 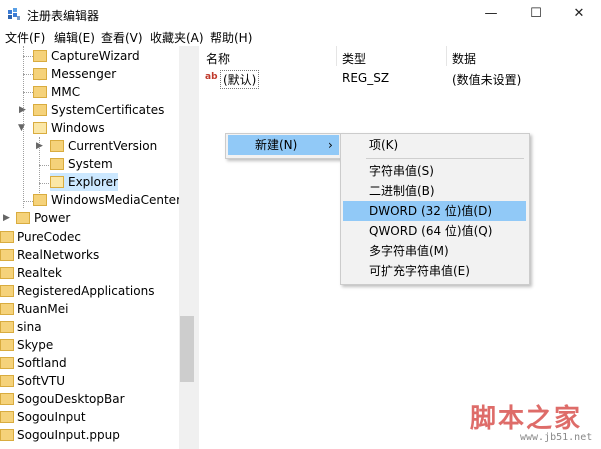 What do you see at coordinates (112, 146) in the screenshot?
I see `tree-item-currentversion: CurrentVersion` at bounding box center [112, 146].